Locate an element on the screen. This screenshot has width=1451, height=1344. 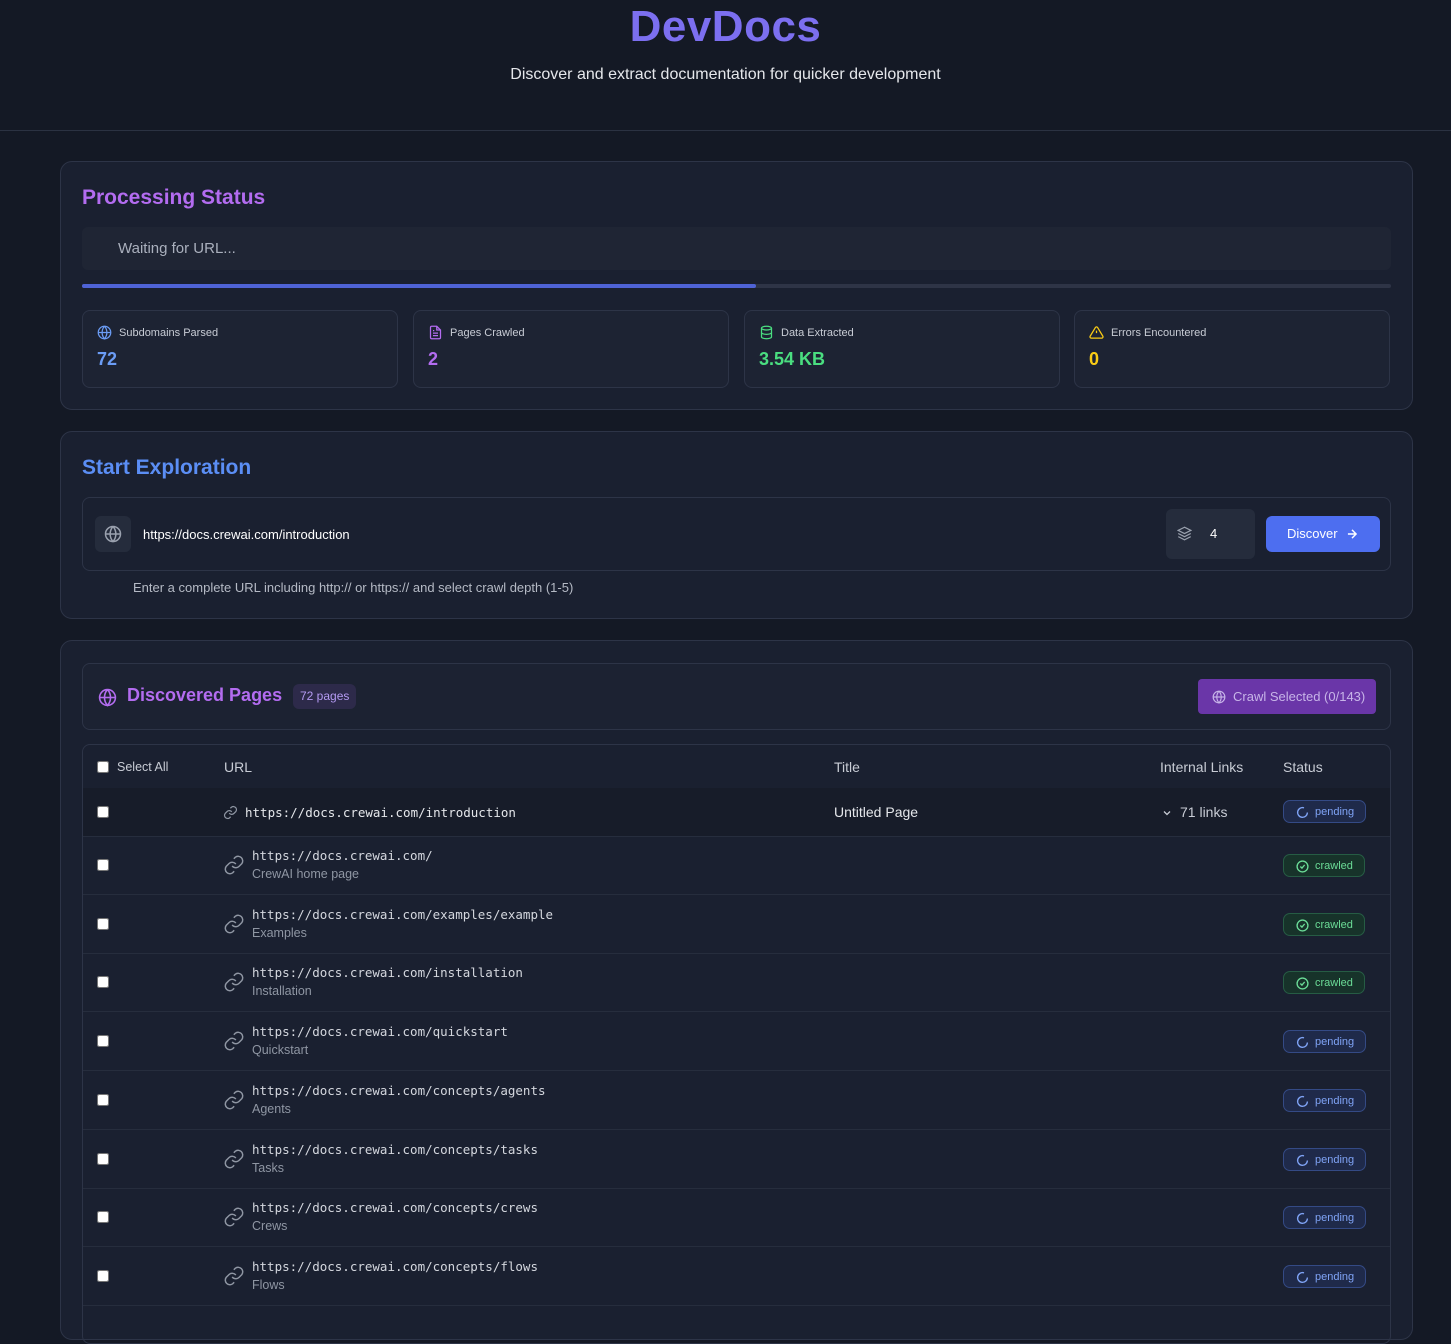
row-description: Tasks is located at coordinates (268, 1167).